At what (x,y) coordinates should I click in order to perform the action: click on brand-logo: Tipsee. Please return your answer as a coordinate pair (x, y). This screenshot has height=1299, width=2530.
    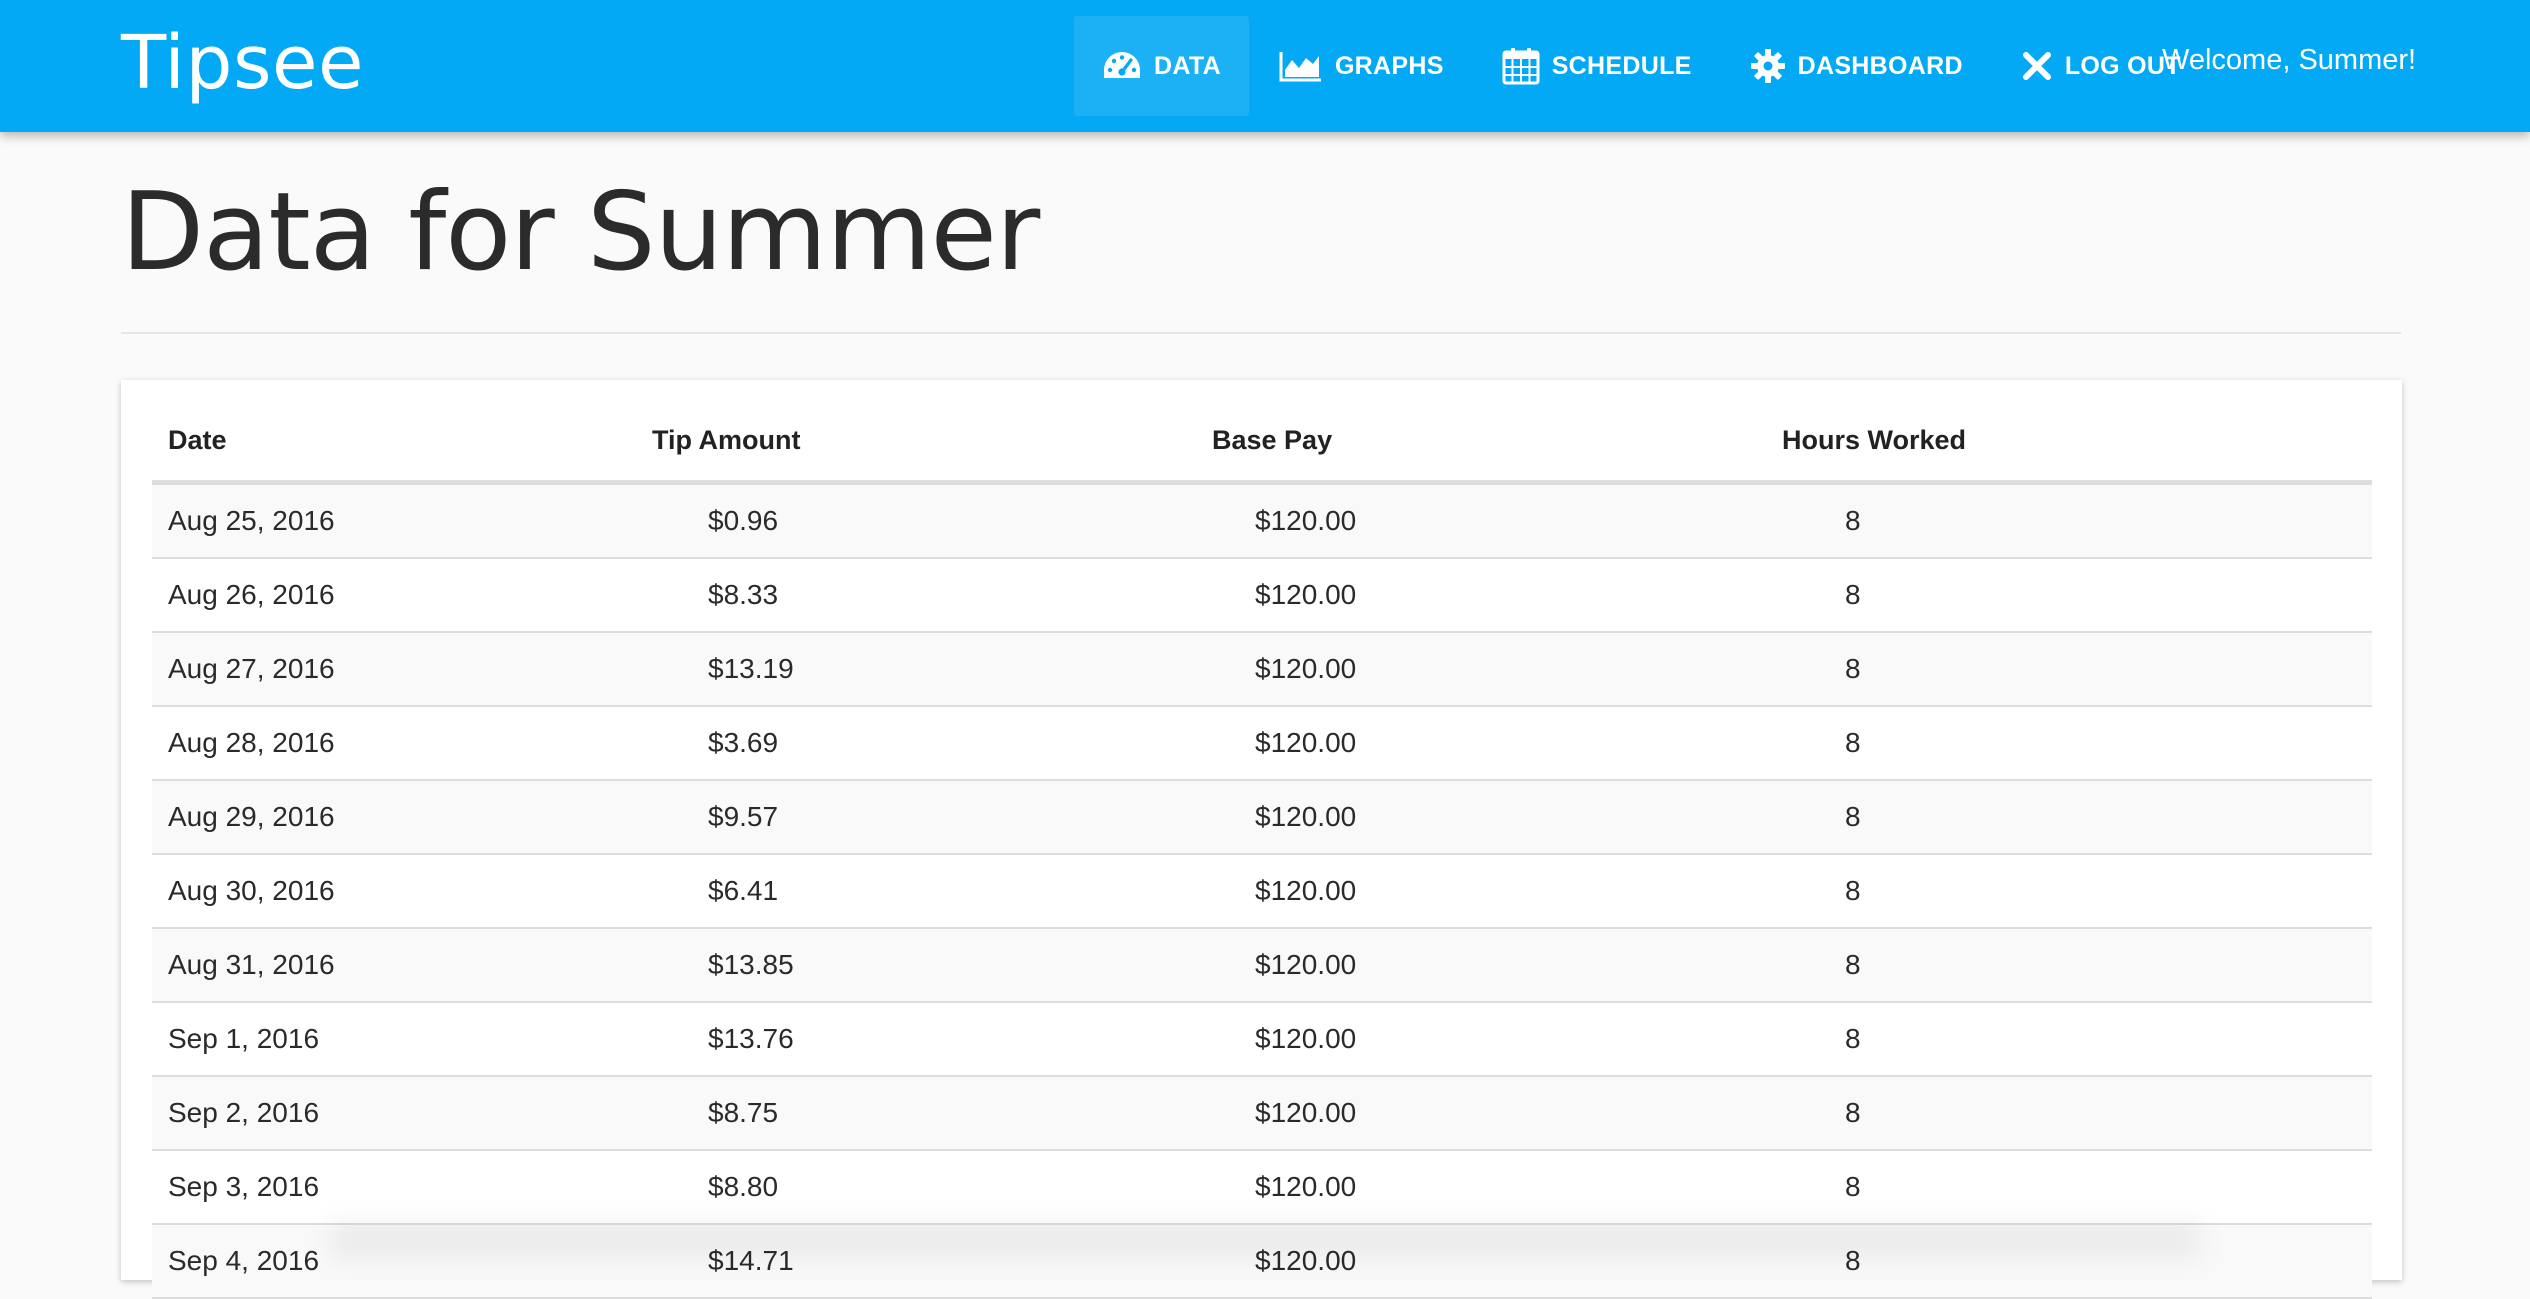
    Looking at the image, I should click on (242, 63).